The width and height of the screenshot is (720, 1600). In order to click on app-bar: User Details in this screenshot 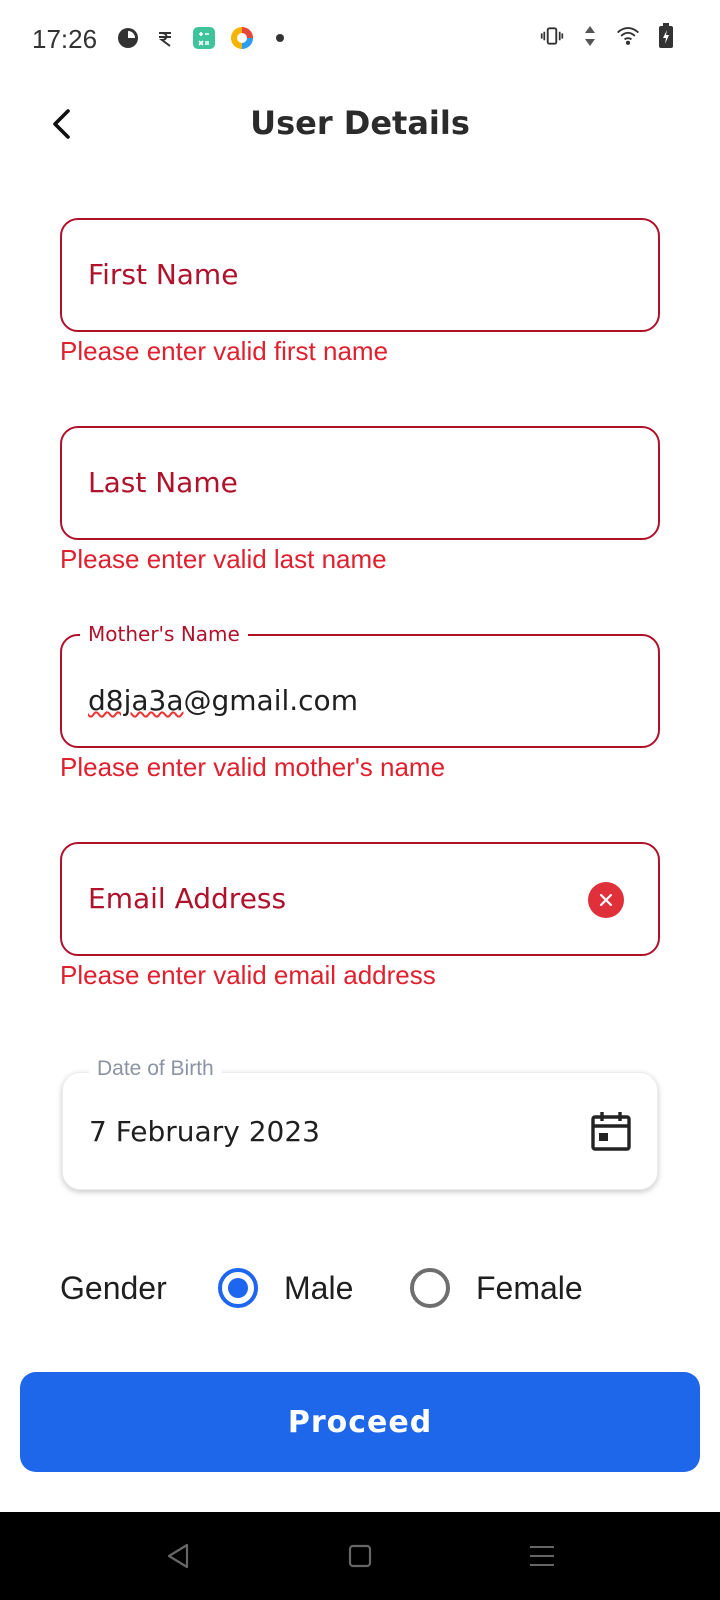, I will do `click(360, 125)`.